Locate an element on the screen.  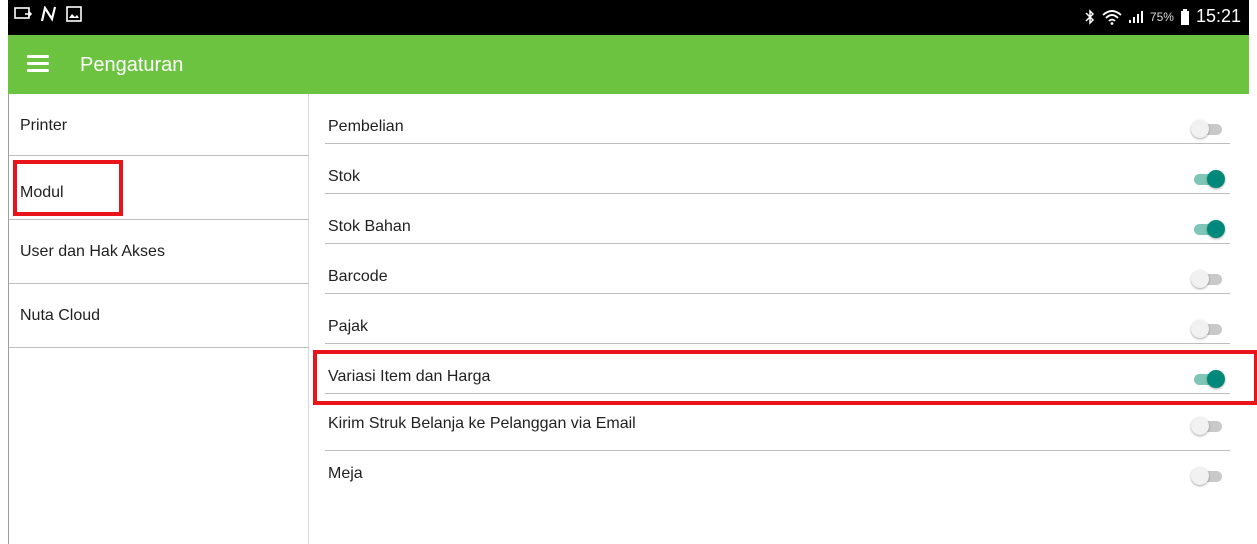
module-row-pajak: Pajak is located at coordinates (777, 319).